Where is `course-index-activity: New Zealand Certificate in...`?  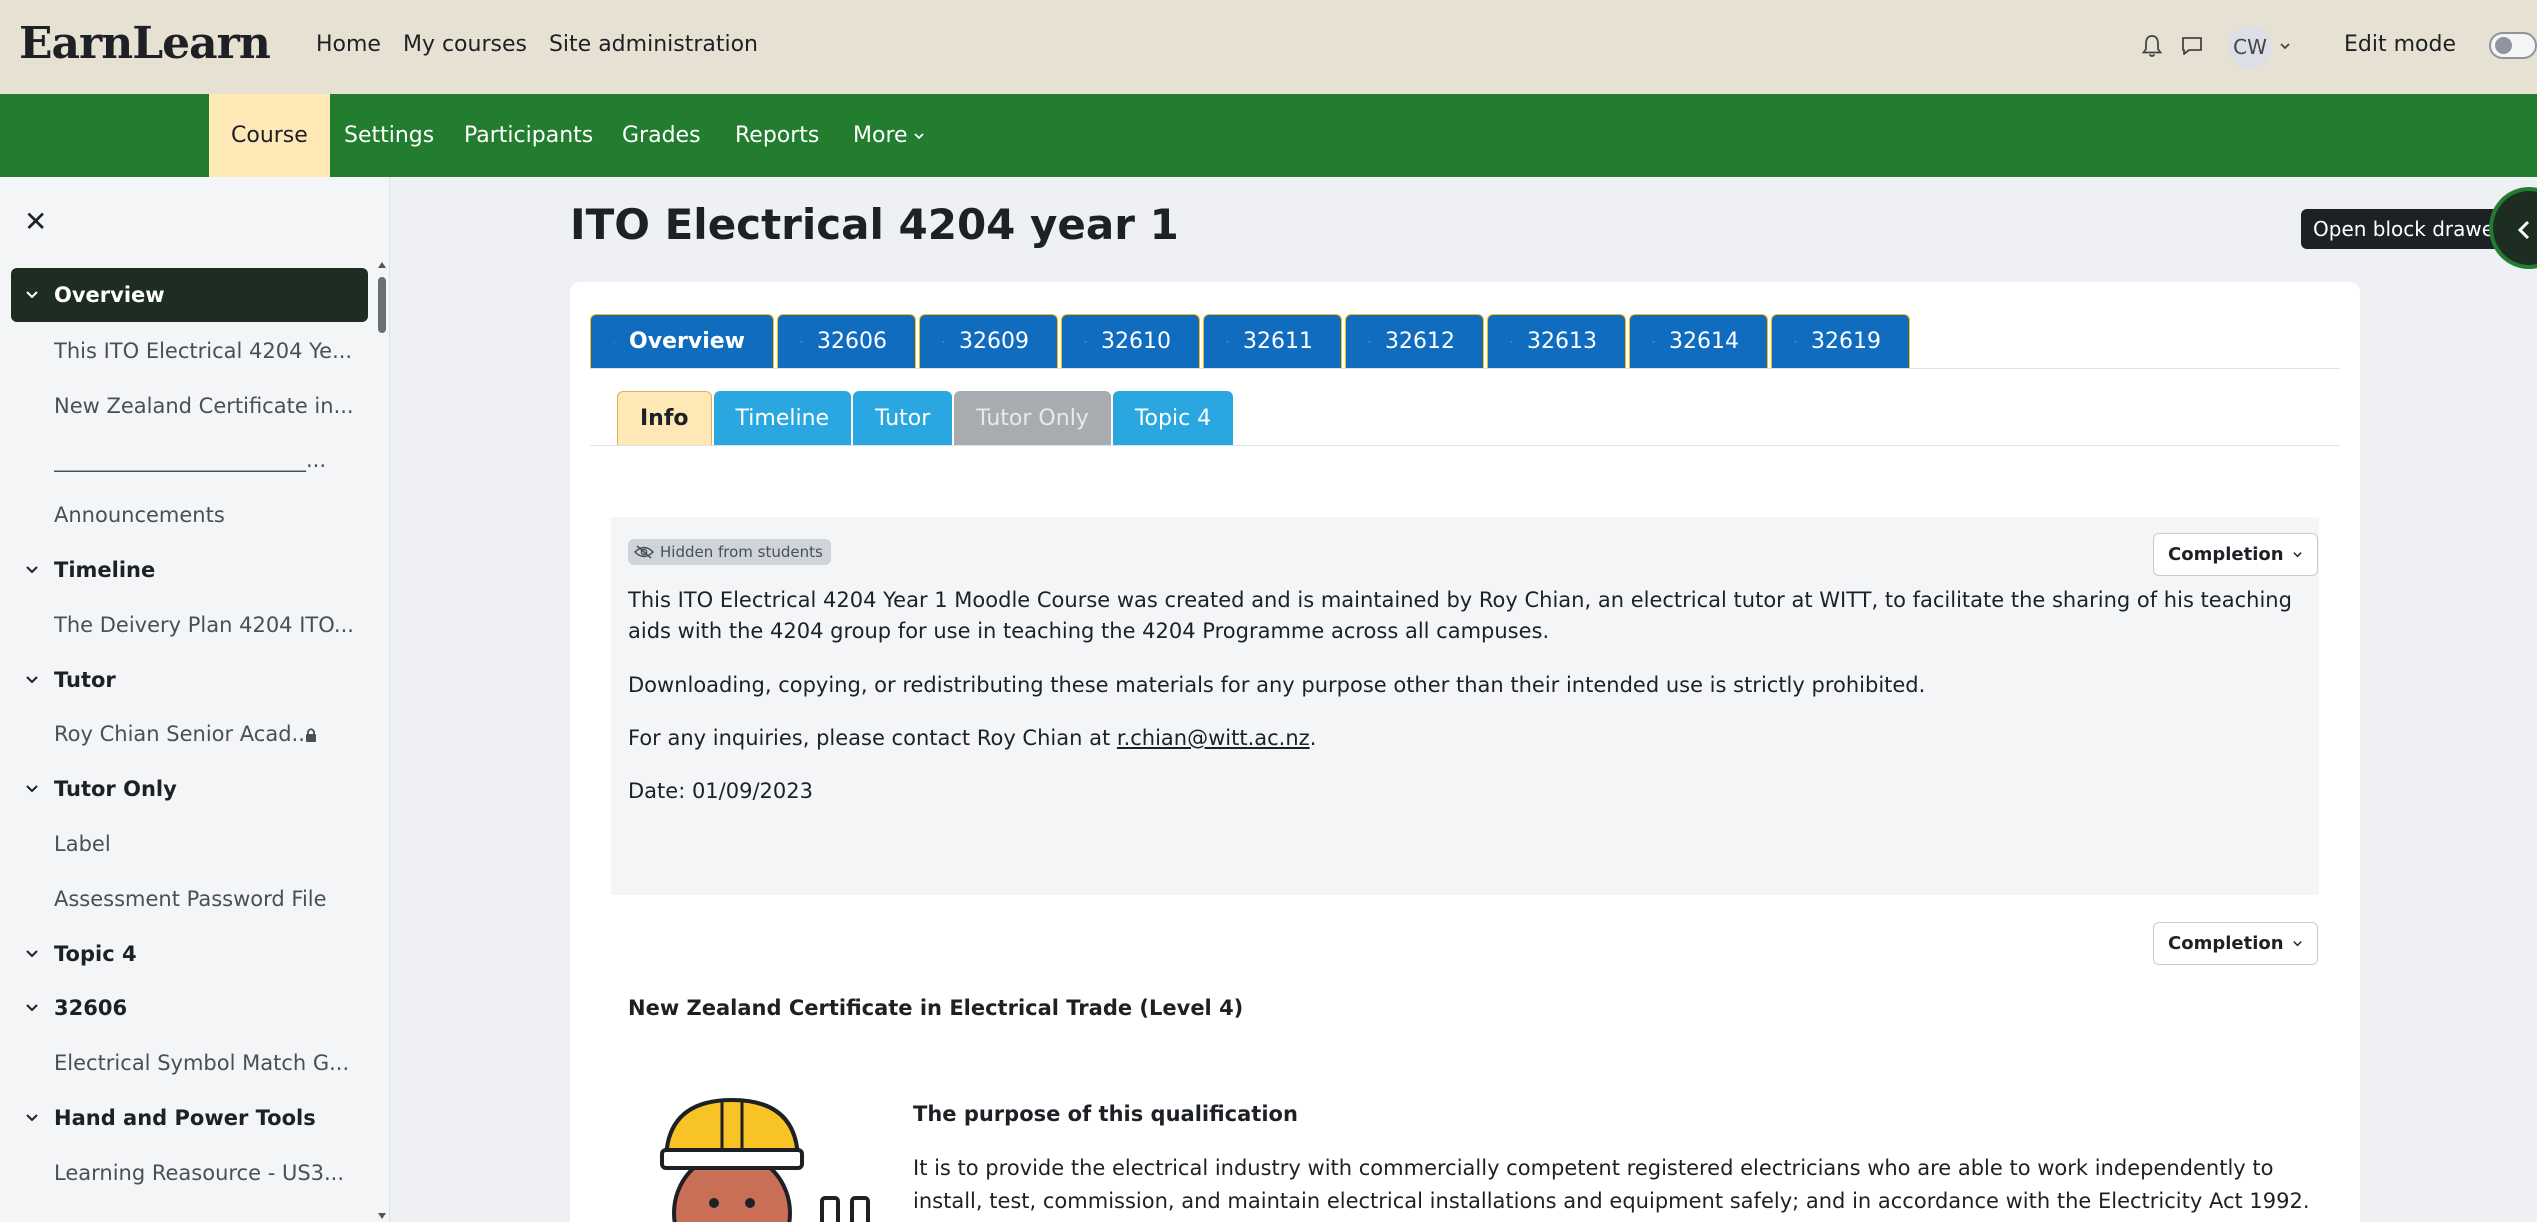 course-index-activity: New Zealand Certificate in... is located at coordinates (187, 406).